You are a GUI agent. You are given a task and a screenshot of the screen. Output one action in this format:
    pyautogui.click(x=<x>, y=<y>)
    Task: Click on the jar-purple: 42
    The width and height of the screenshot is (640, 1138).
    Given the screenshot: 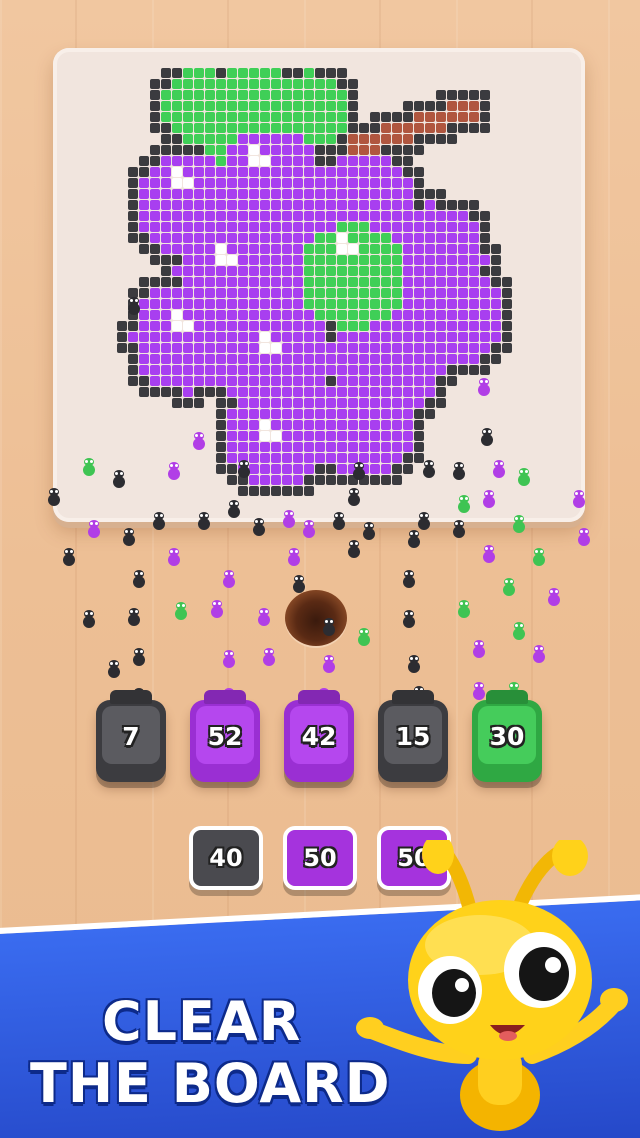 What is the action you would take?
    pyautogui.click(x=319, y=741)
    